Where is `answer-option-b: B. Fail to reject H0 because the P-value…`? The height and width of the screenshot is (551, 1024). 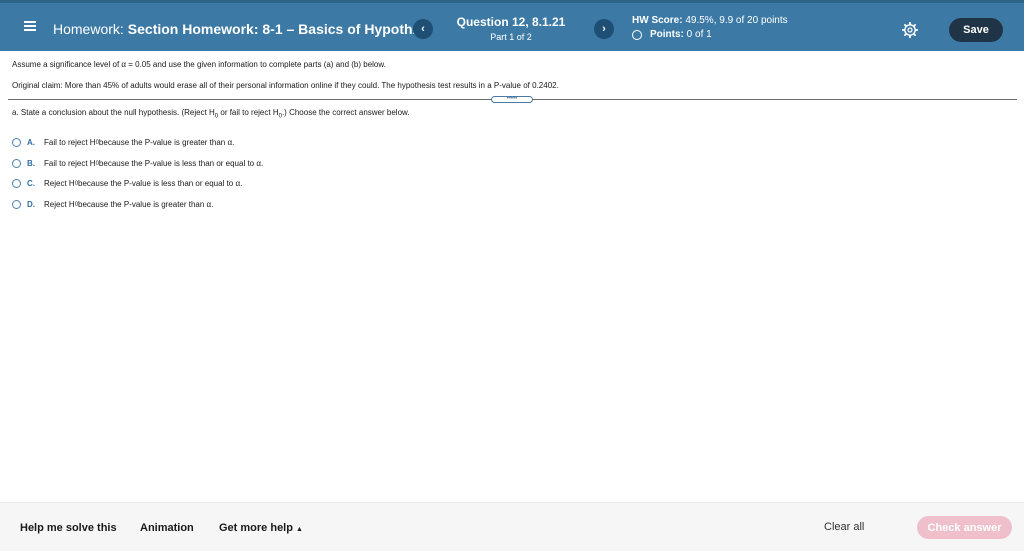 answer-option-b: B. Fail to reject H0 because the P-value… is located at coordinates (137, 163).